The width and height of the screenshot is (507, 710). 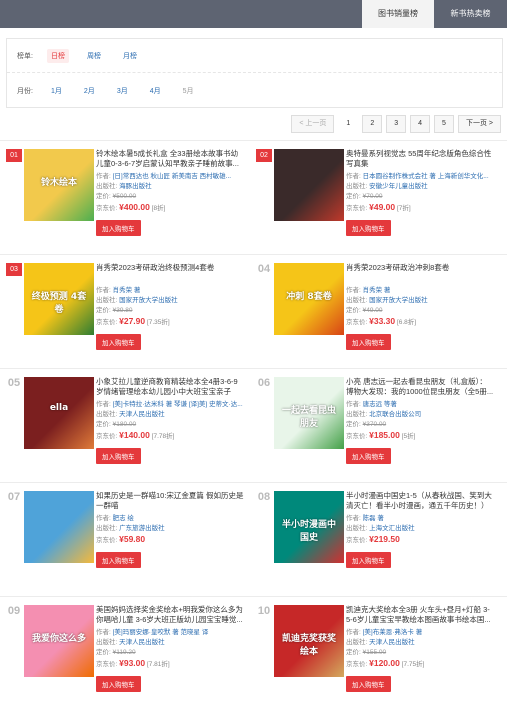 I want to click on publisher-link: 上海文汇出版社, so click(x=392, y=528).